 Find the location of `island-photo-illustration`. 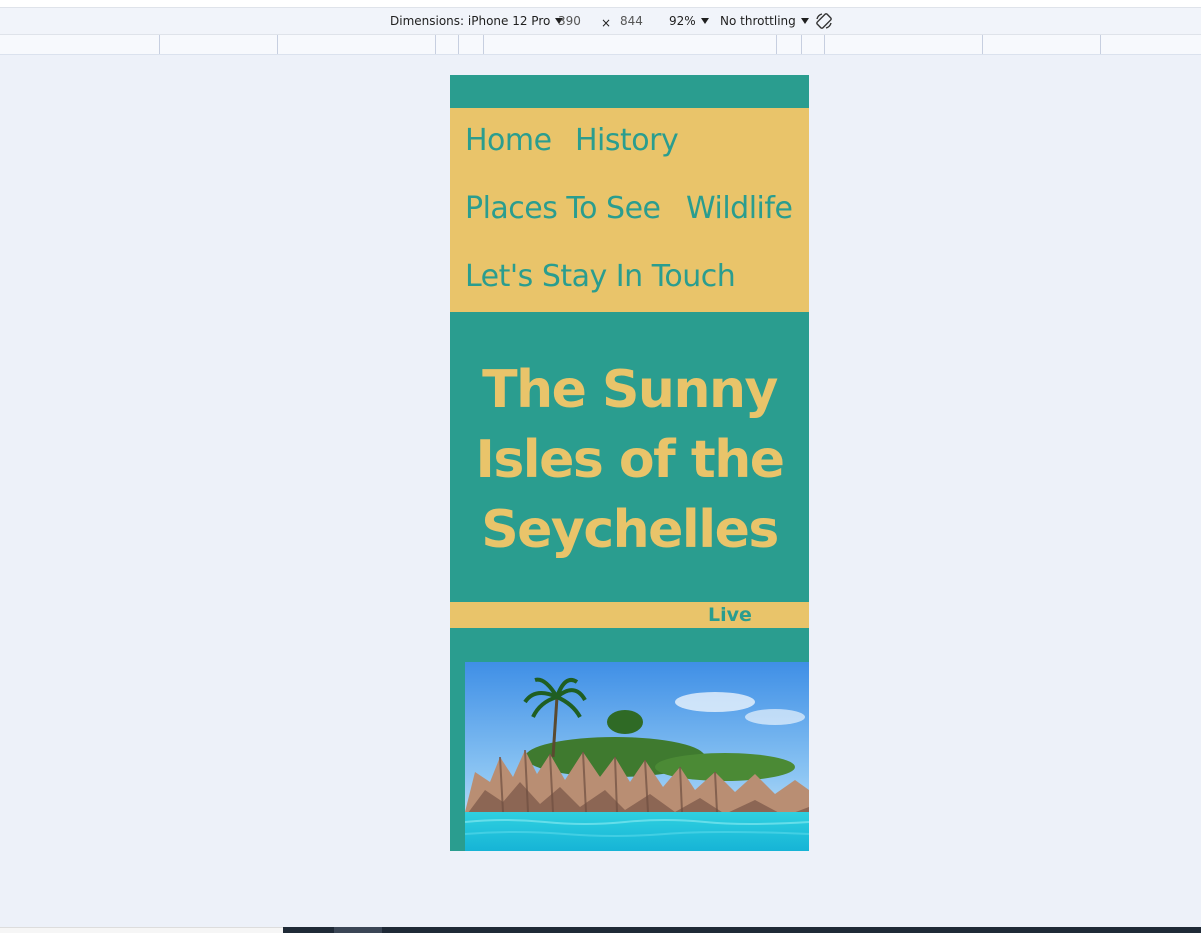

island-photo-illustration is located at coordinates (637, 756).